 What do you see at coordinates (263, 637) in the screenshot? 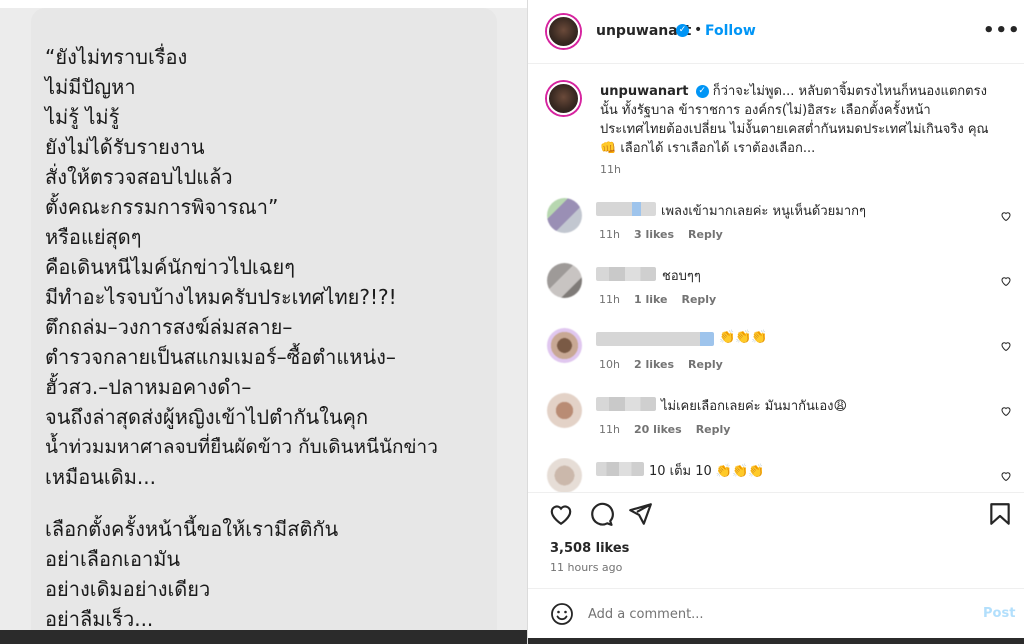
I see `media-bottom-strip` at bounding box center [263, 637].